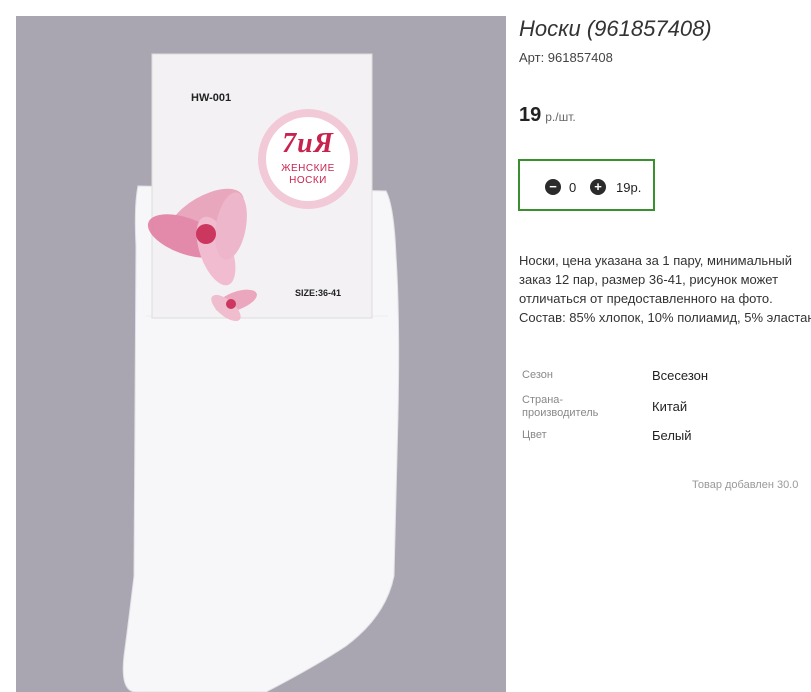 This screenshot has width=811, height=692. I want to click on spec-label: Цвет, so click(534, 435).